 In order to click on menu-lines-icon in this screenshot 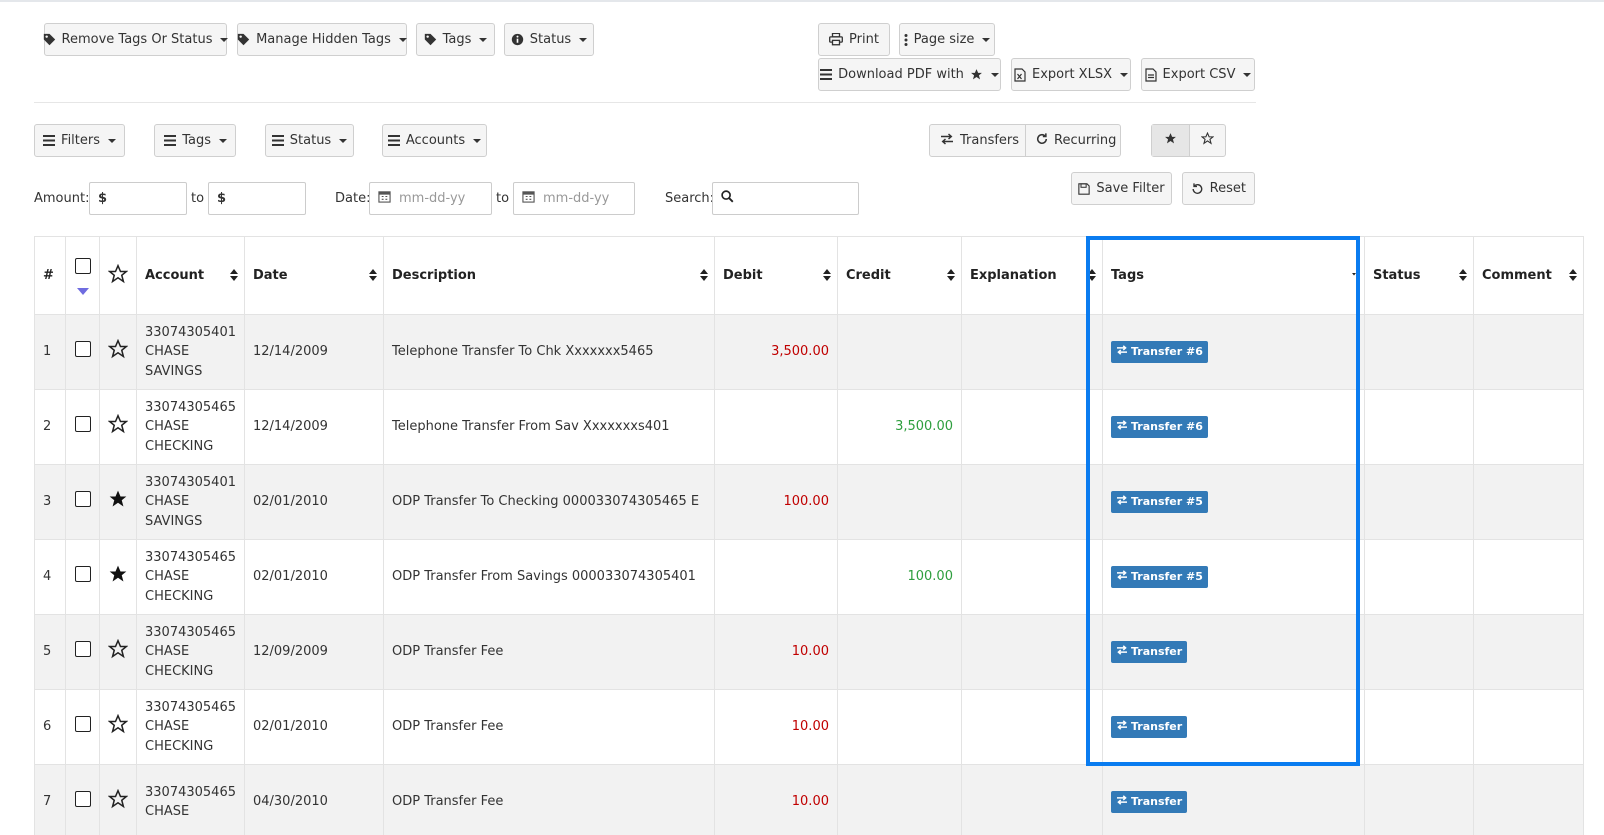, I will do `click(393, 141)`.